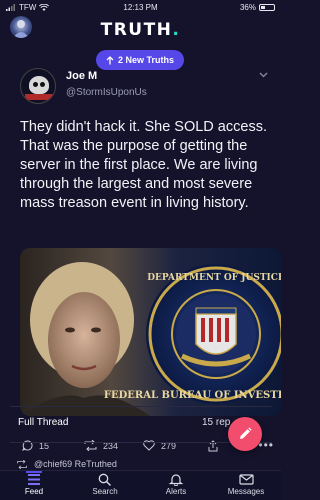  Describe the element at coordinates (43, 422) in the screenshot. I see `full-thread-label: Full Thread` at that location.